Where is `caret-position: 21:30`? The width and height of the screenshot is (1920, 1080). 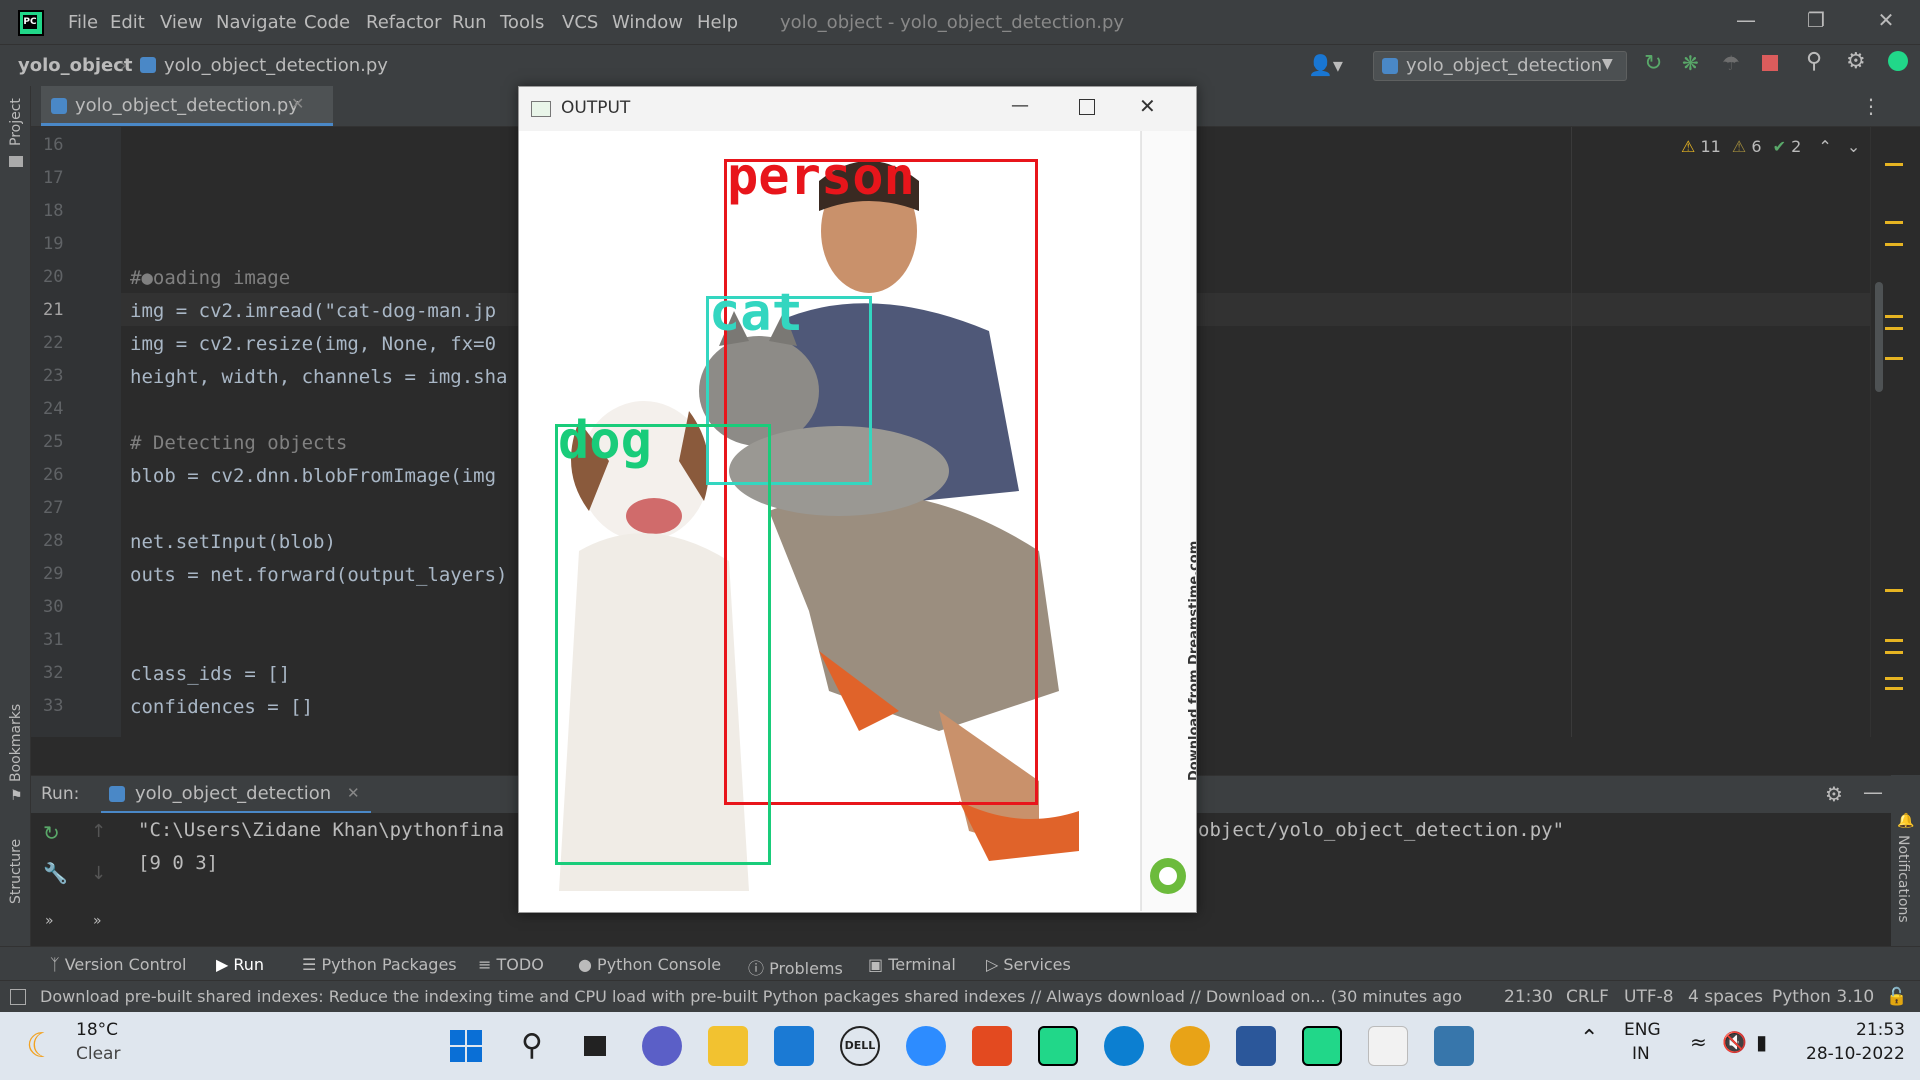 caret-position: 21:30 is located at coordinates (1528, 997).